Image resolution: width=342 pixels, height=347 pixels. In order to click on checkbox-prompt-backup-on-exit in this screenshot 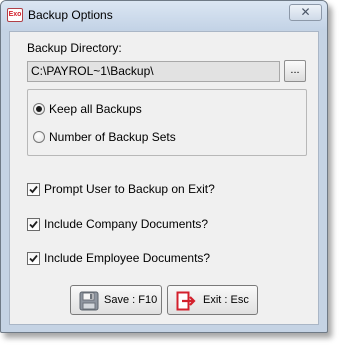, I will do `click(33, 189)`.